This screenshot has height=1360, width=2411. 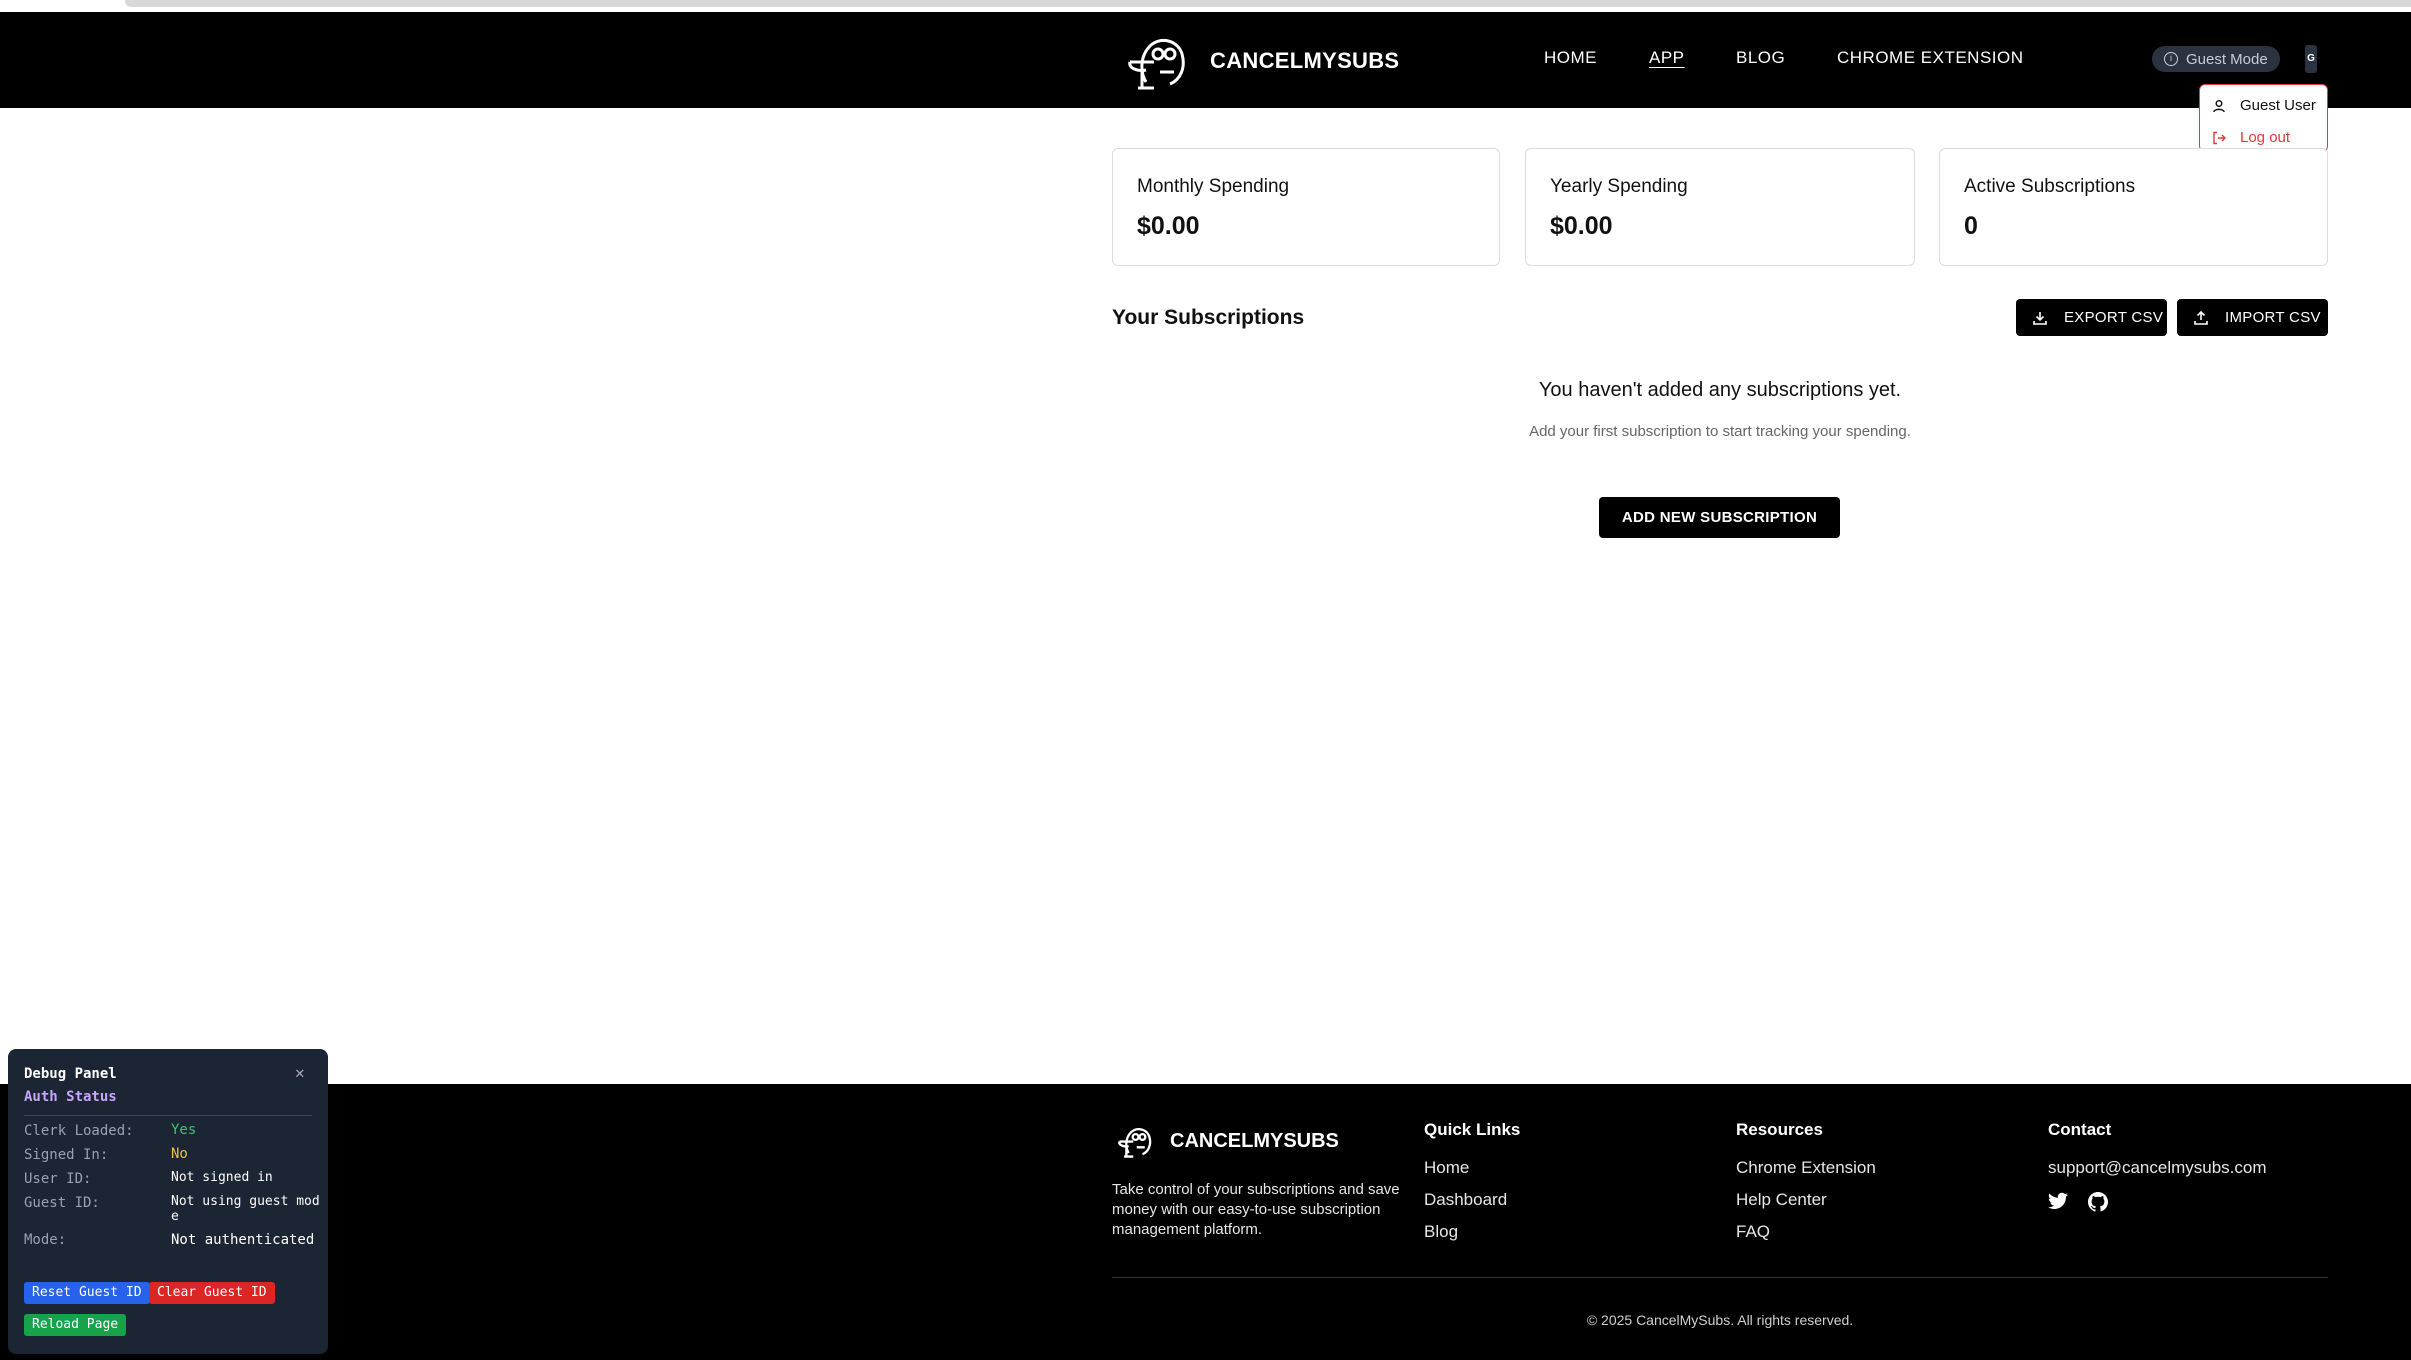 What do you see at coordinates (1971, 226) in the screenshot?
I see `stat-value: 0` at bounding box center [1971, 226].